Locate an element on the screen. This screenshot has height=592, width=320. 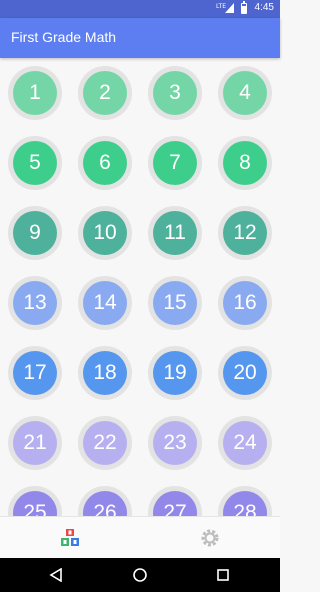
signal-icon is located at coordinates (229, 8).